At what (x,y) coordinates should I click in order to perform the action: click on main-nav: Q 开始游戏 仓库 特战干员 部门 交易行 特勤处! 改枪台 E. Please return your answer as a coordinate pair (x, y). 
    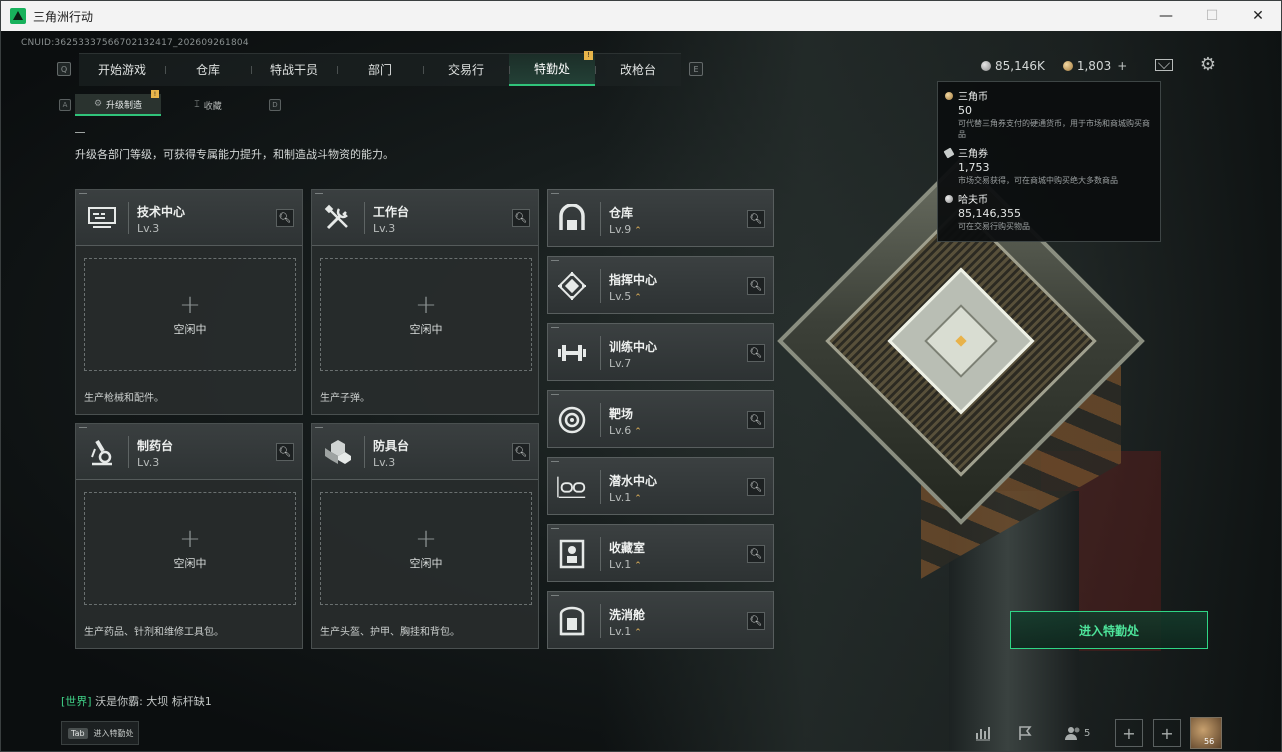
    Looking at the image, I should click on (380, 68).